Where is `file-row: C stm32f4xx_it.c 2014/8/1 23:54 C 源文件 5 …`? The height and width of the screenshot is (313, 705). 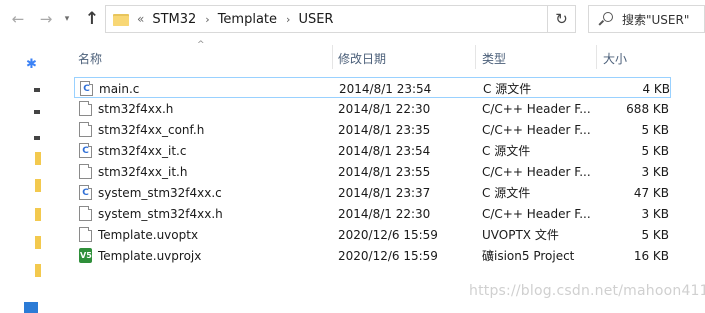
file-row: C stm32f4xx_it.c 2014/8/1 23:54 C 源文件 5 … is located at coordinates (372, 150).